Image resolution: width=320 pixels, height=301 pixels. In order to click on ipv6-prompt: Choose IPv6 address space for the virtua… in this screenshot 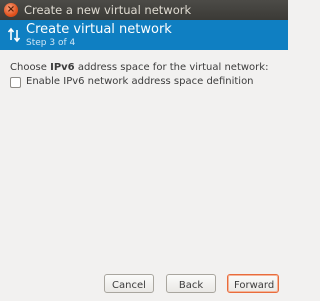, I will do `click(146, 67)`.